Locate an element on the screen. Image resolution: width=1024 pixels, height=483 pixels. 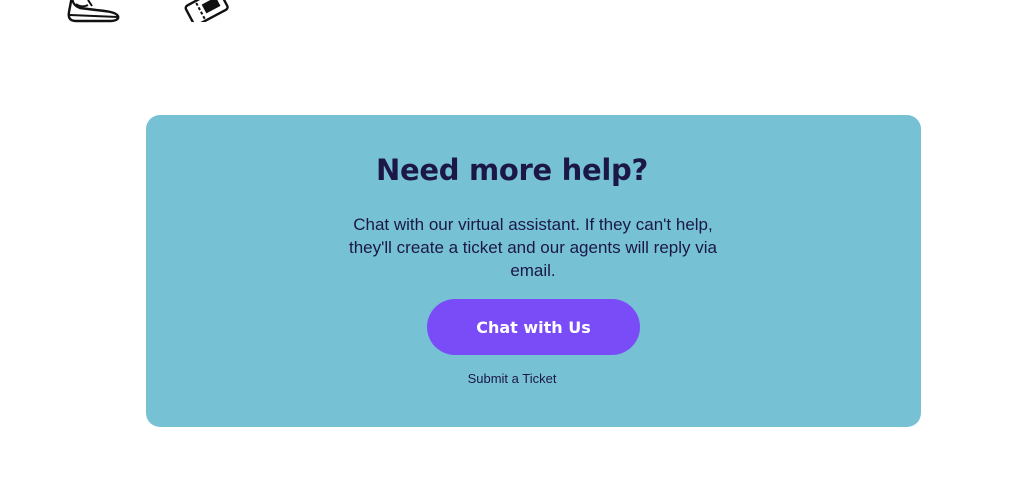
submit-ticket-link: Submit a Ticket is located at coordinates (512, 379).